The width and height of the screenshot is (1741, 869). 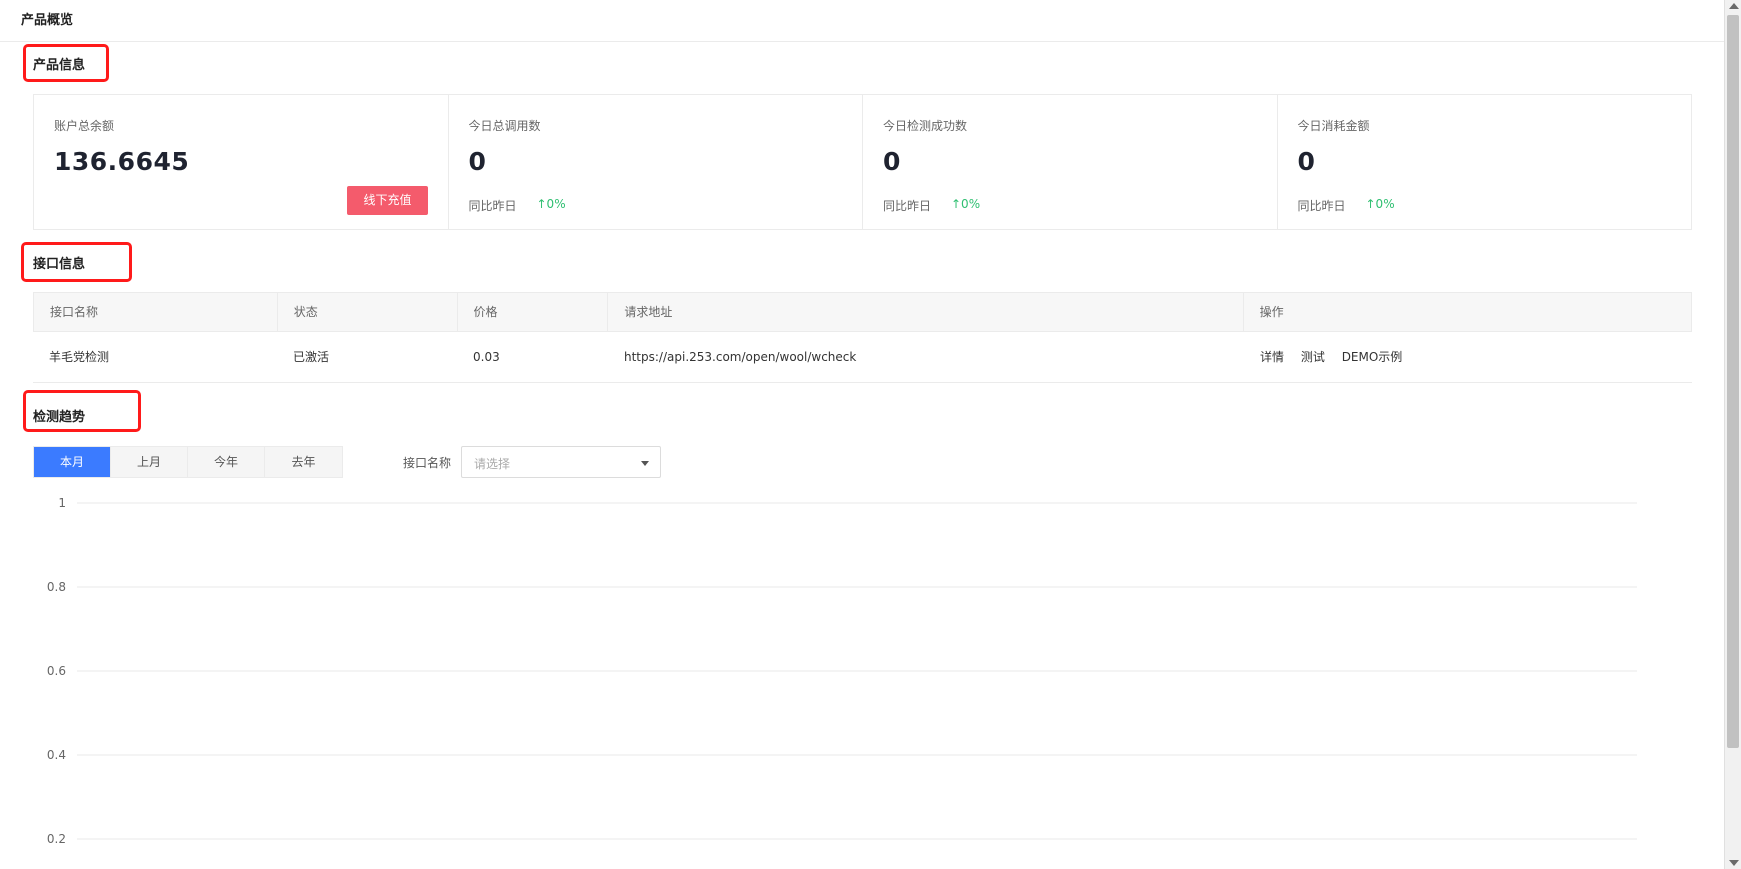 What do you see at coordinates (79, 357) in the screenshot?
I see `api-name-cell: 羊毛党检测` at bounding box center [79, 357].